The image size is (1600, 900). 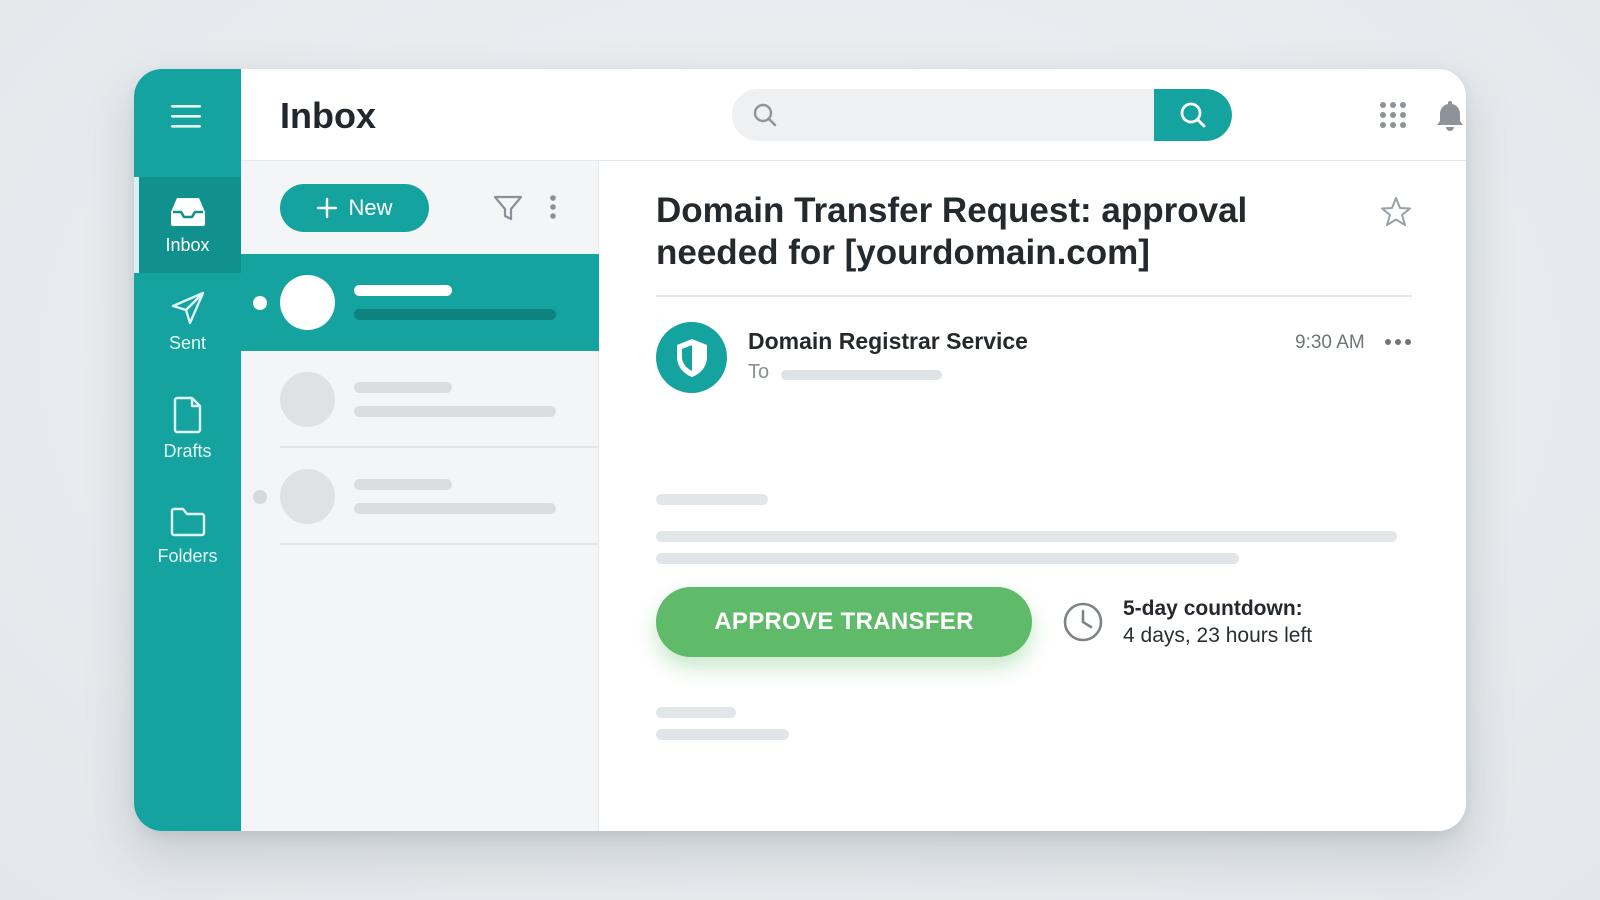 What do you see at coordinates (1330, 342) in the screenshot?
I see `message-time: 9:30 AM` at bounding box center [1330, 342].